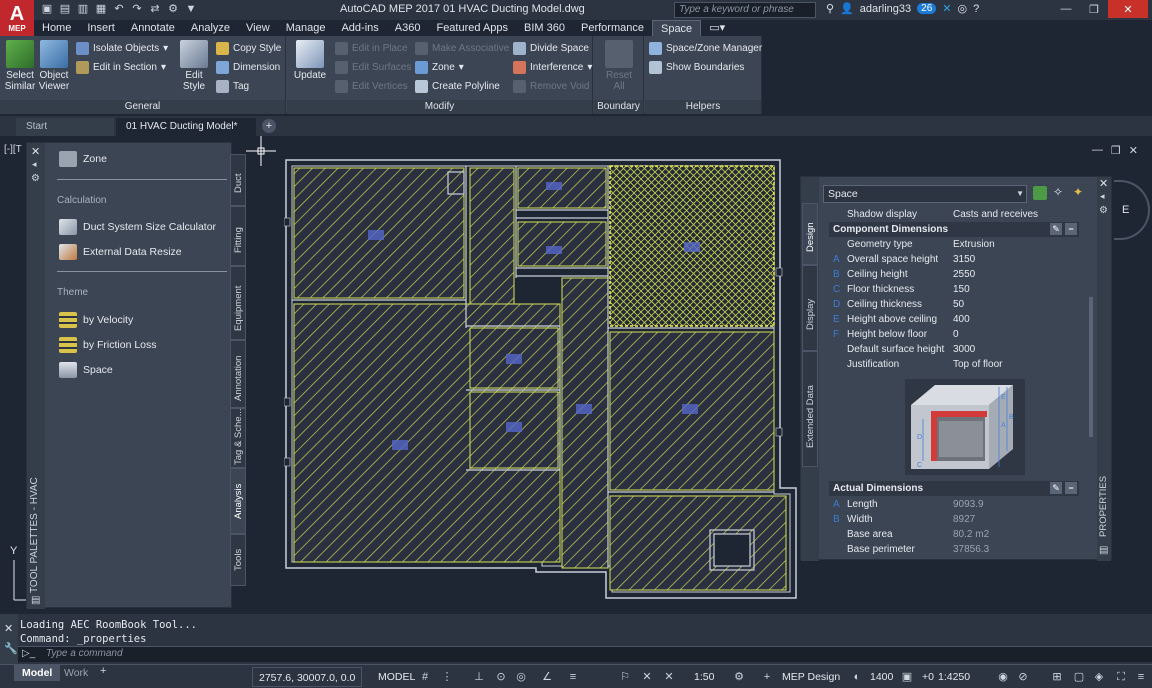 Image resolution: width=1152 pixels, height=688 pixels. I want to click on tool-space: Space, so click(86, 370).